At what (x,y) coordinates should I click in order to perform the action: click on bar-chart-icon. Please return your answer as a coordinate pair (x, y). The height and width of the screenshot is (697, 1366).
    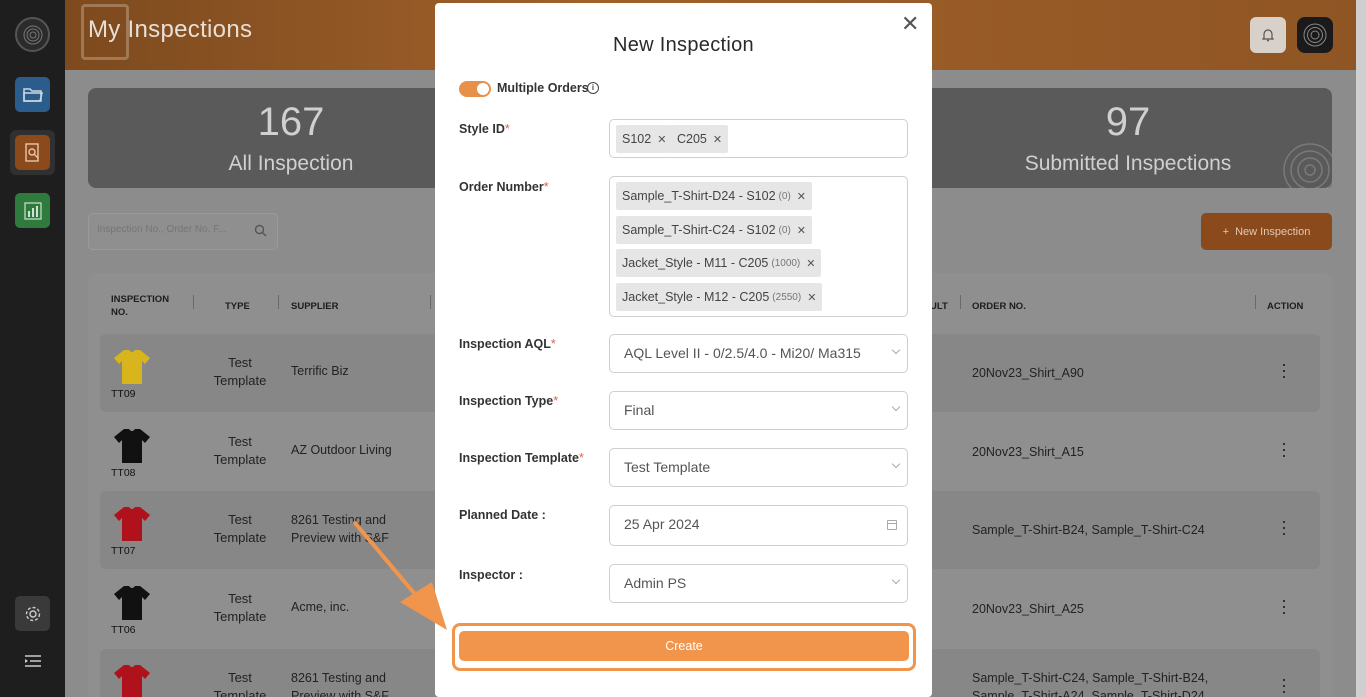
    Looking at the image, I should click on (32, 210).